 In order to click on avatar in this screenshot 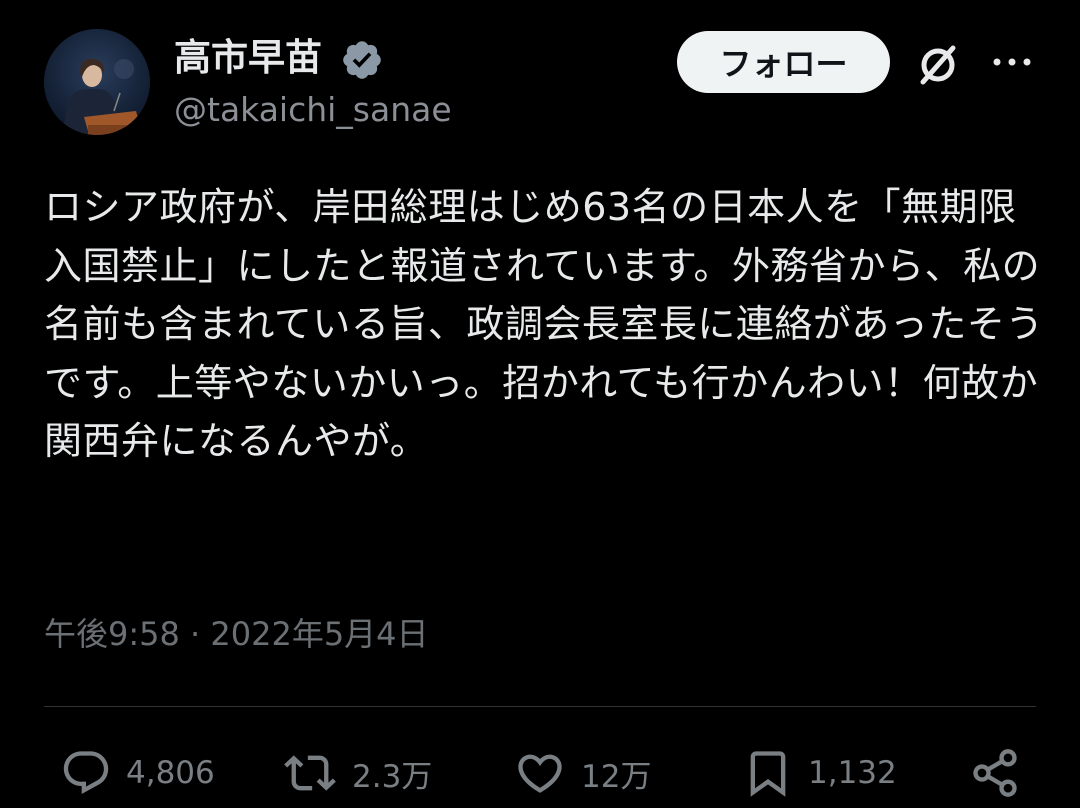, I will do `click(97, 82)`.